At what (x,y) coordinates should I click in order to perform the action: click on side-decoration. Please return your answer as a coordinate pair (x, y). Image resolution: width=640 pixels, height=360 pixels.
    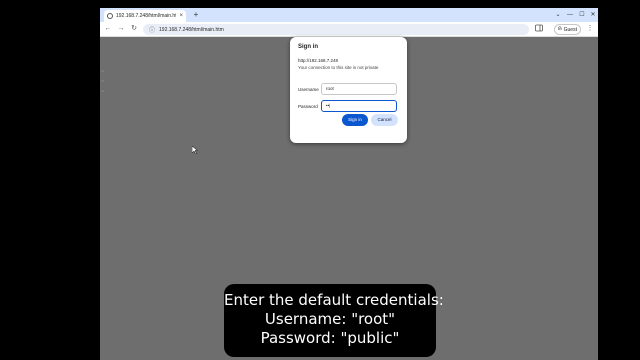
    Looking at the image, I should click on (102, 85).